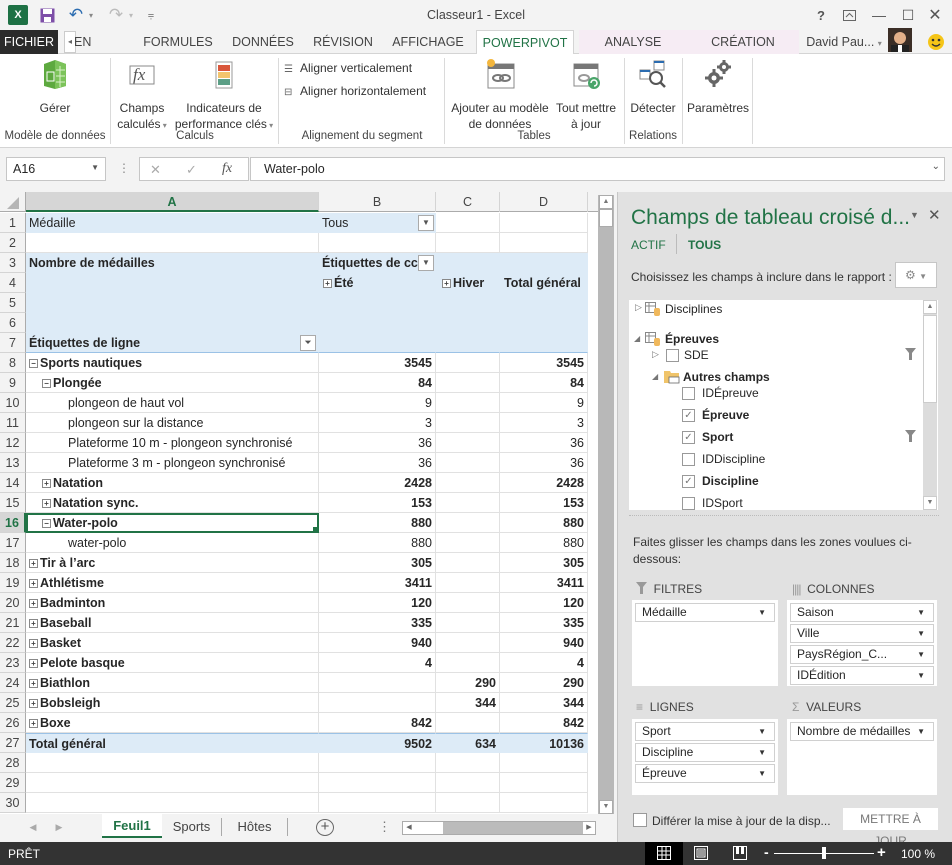  Describe the element at coordinates (930, 405) in the screenshot. I see `field-list-scrollbar: ▲ ▼` at that location.